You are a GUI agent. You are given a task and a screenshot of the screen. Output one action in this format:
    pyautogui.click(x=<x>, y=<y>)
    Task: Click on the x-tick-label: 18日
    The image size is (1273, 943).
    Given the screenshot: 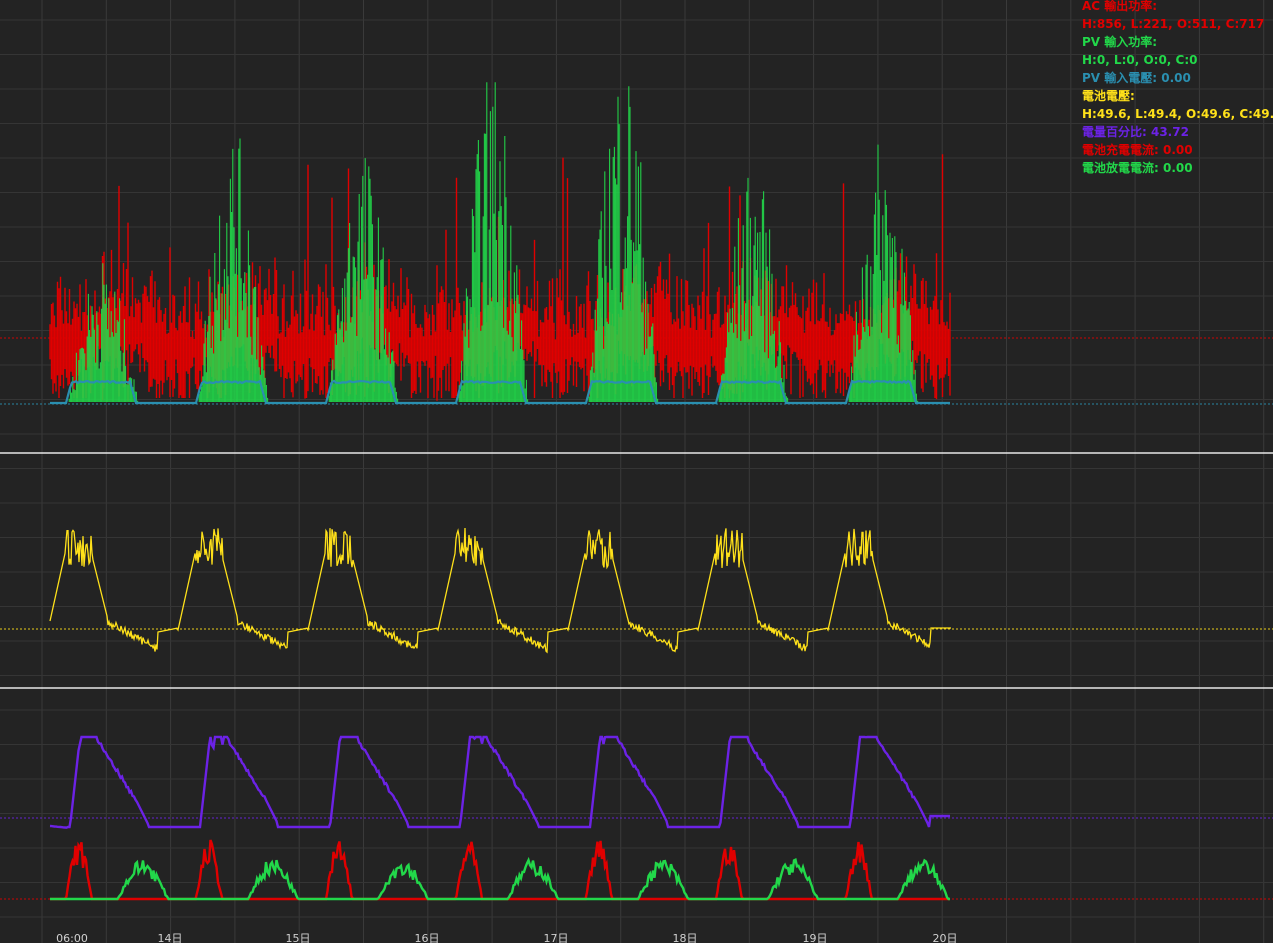 What is the action you would take?
    pyautogui.click(x=685, y=937)
    